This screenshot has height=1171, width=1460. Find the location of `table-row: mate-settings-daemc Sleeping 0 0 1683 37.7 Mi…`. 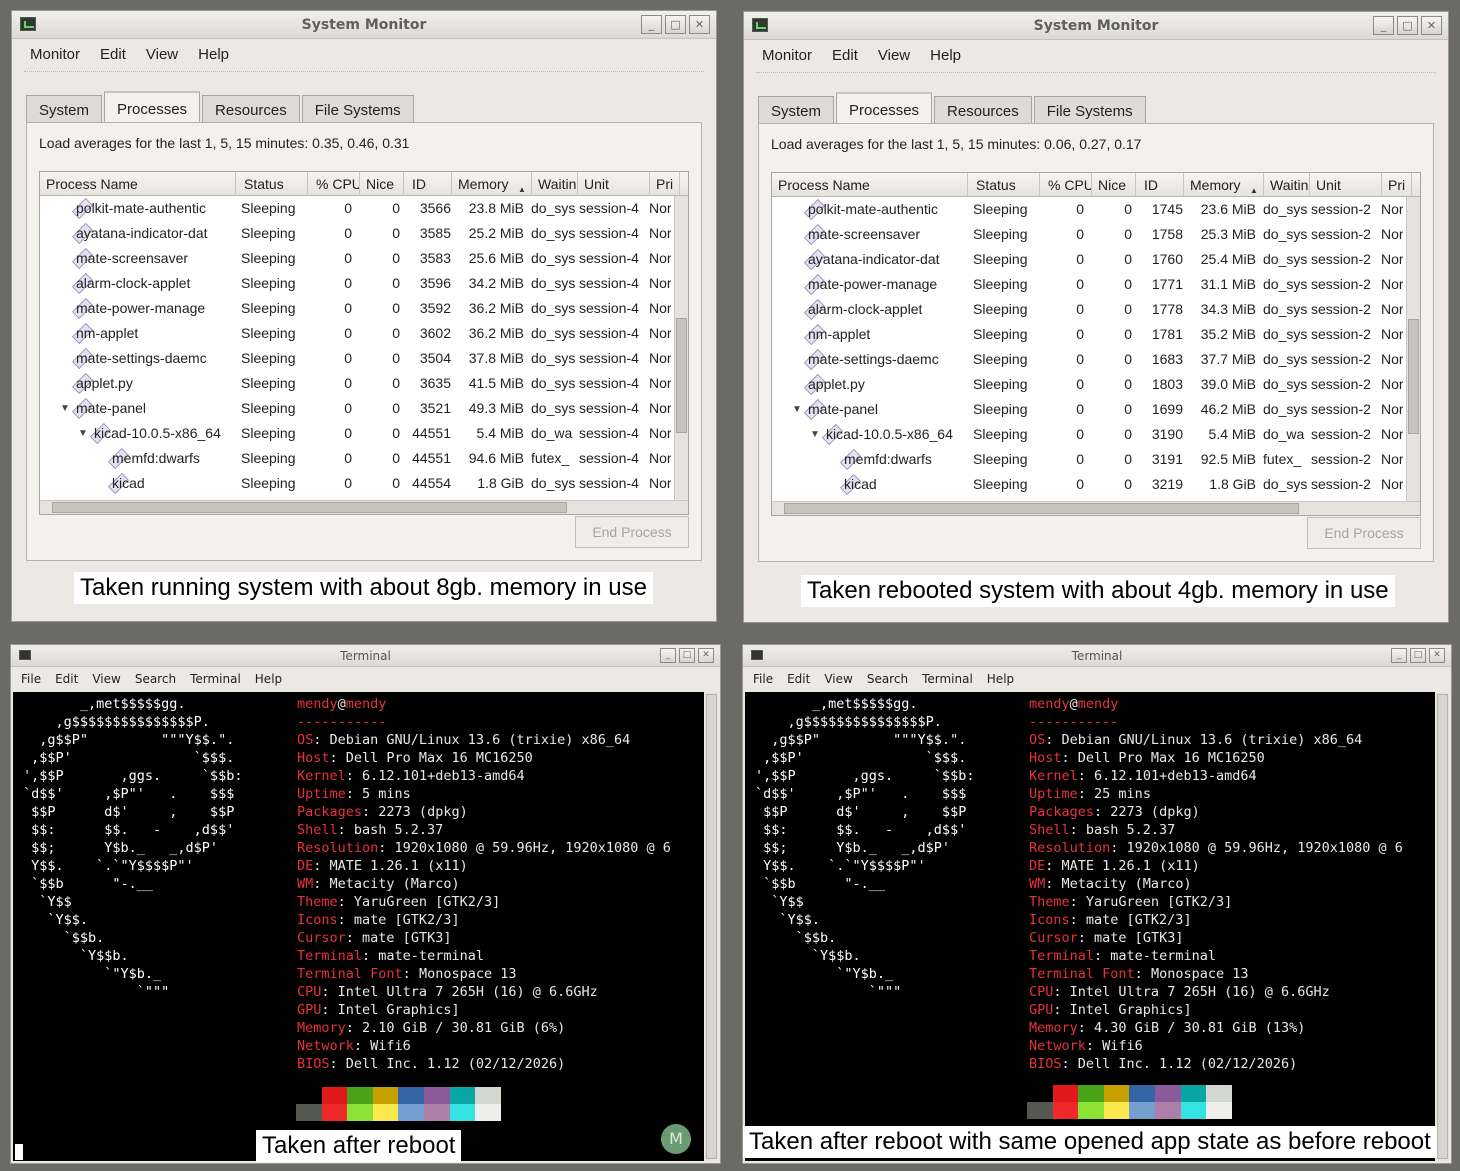

table-row: mate-settings-daemc Sleeping 0 0 1683 37.7 Mi… is located at coordinates (1089, 359).